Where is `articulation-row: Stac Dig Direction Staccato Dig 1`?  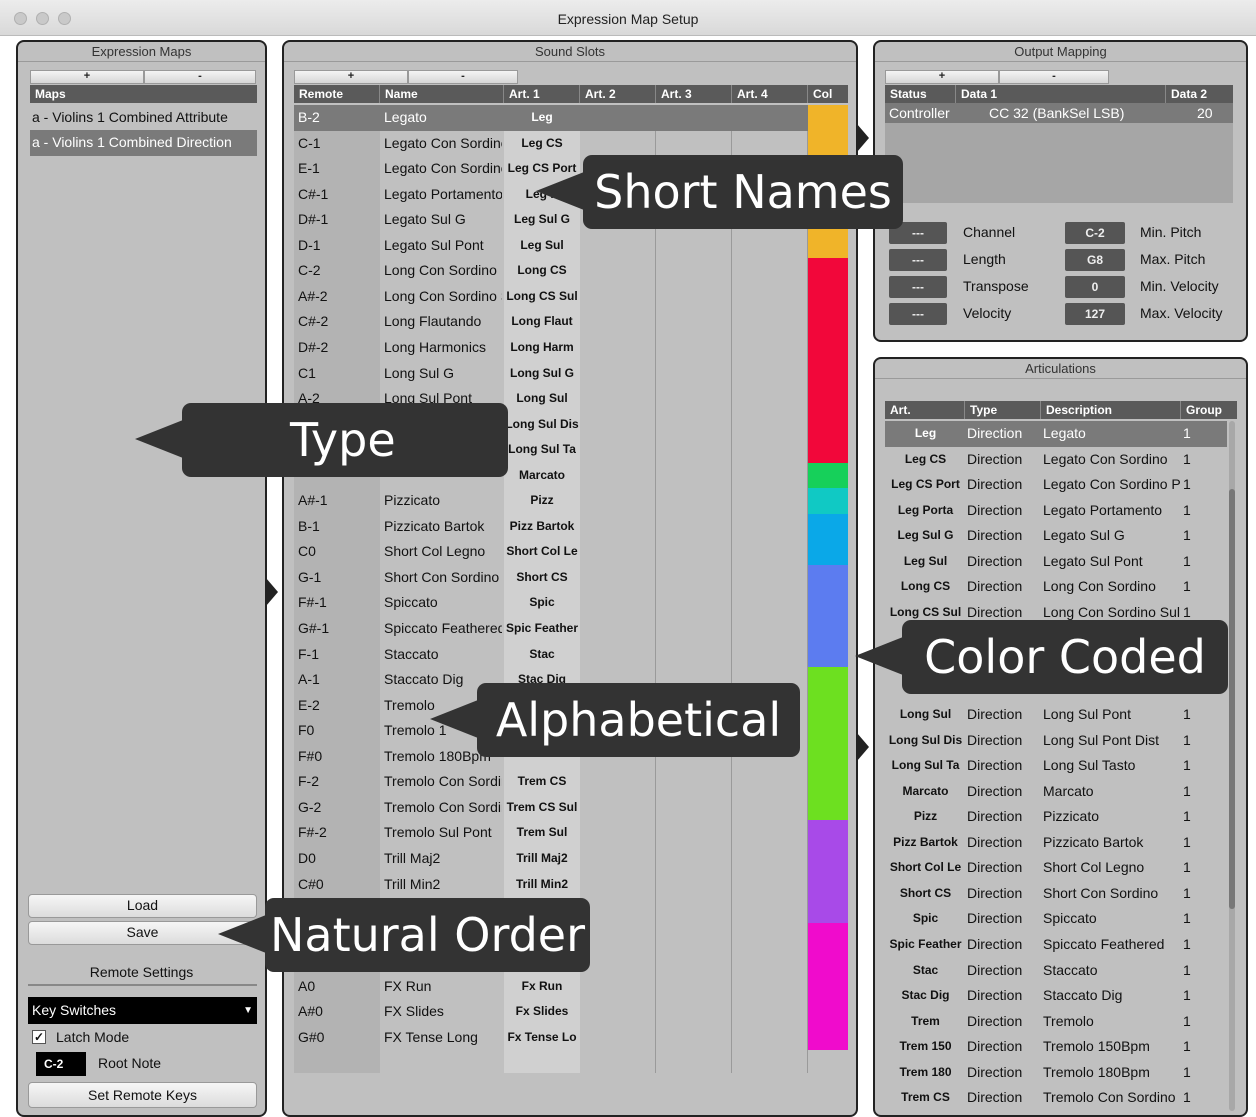
articulation-row: Stac Dig Direction Staccato Dig 1 is located at coordinates (1056, 996).